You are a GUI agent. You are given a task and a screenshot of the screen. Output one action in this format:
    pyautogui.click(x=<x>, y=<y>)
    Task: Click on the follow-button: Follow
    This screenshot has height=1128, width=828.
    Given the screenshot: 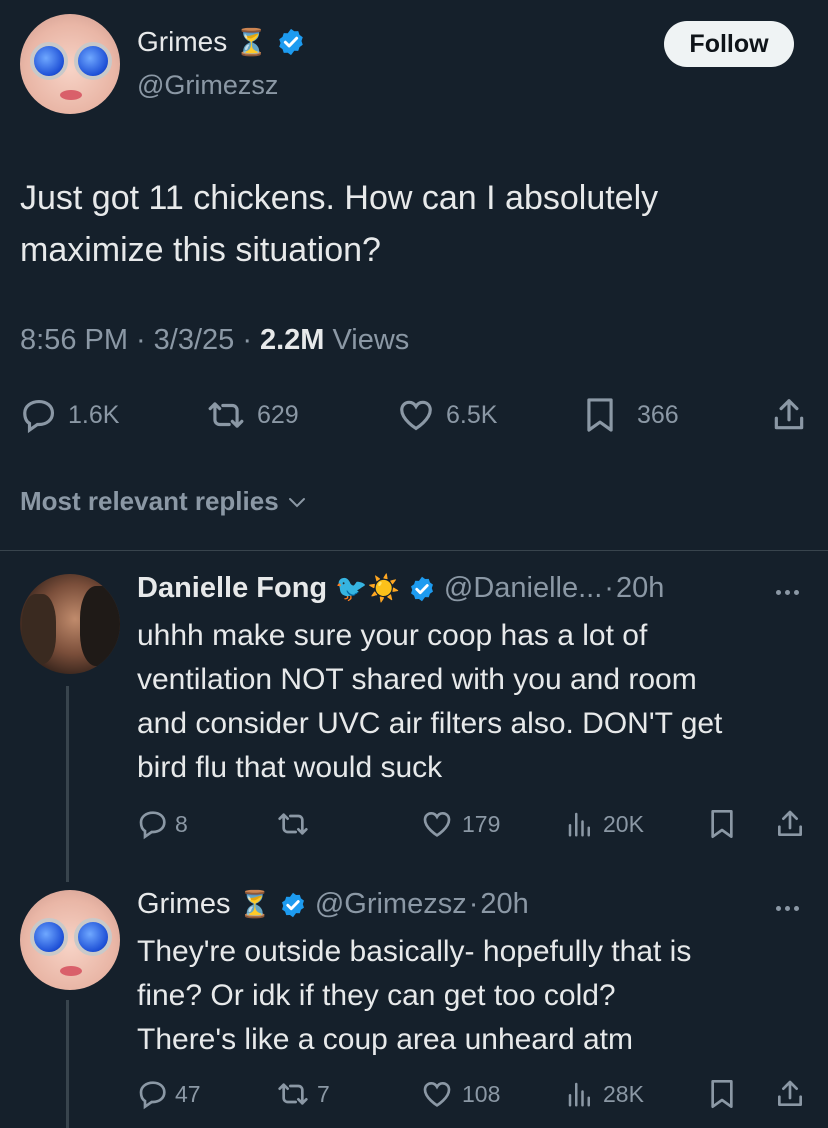 What is the action you would take?
    pyautogui.click(x=729, y=44)
    